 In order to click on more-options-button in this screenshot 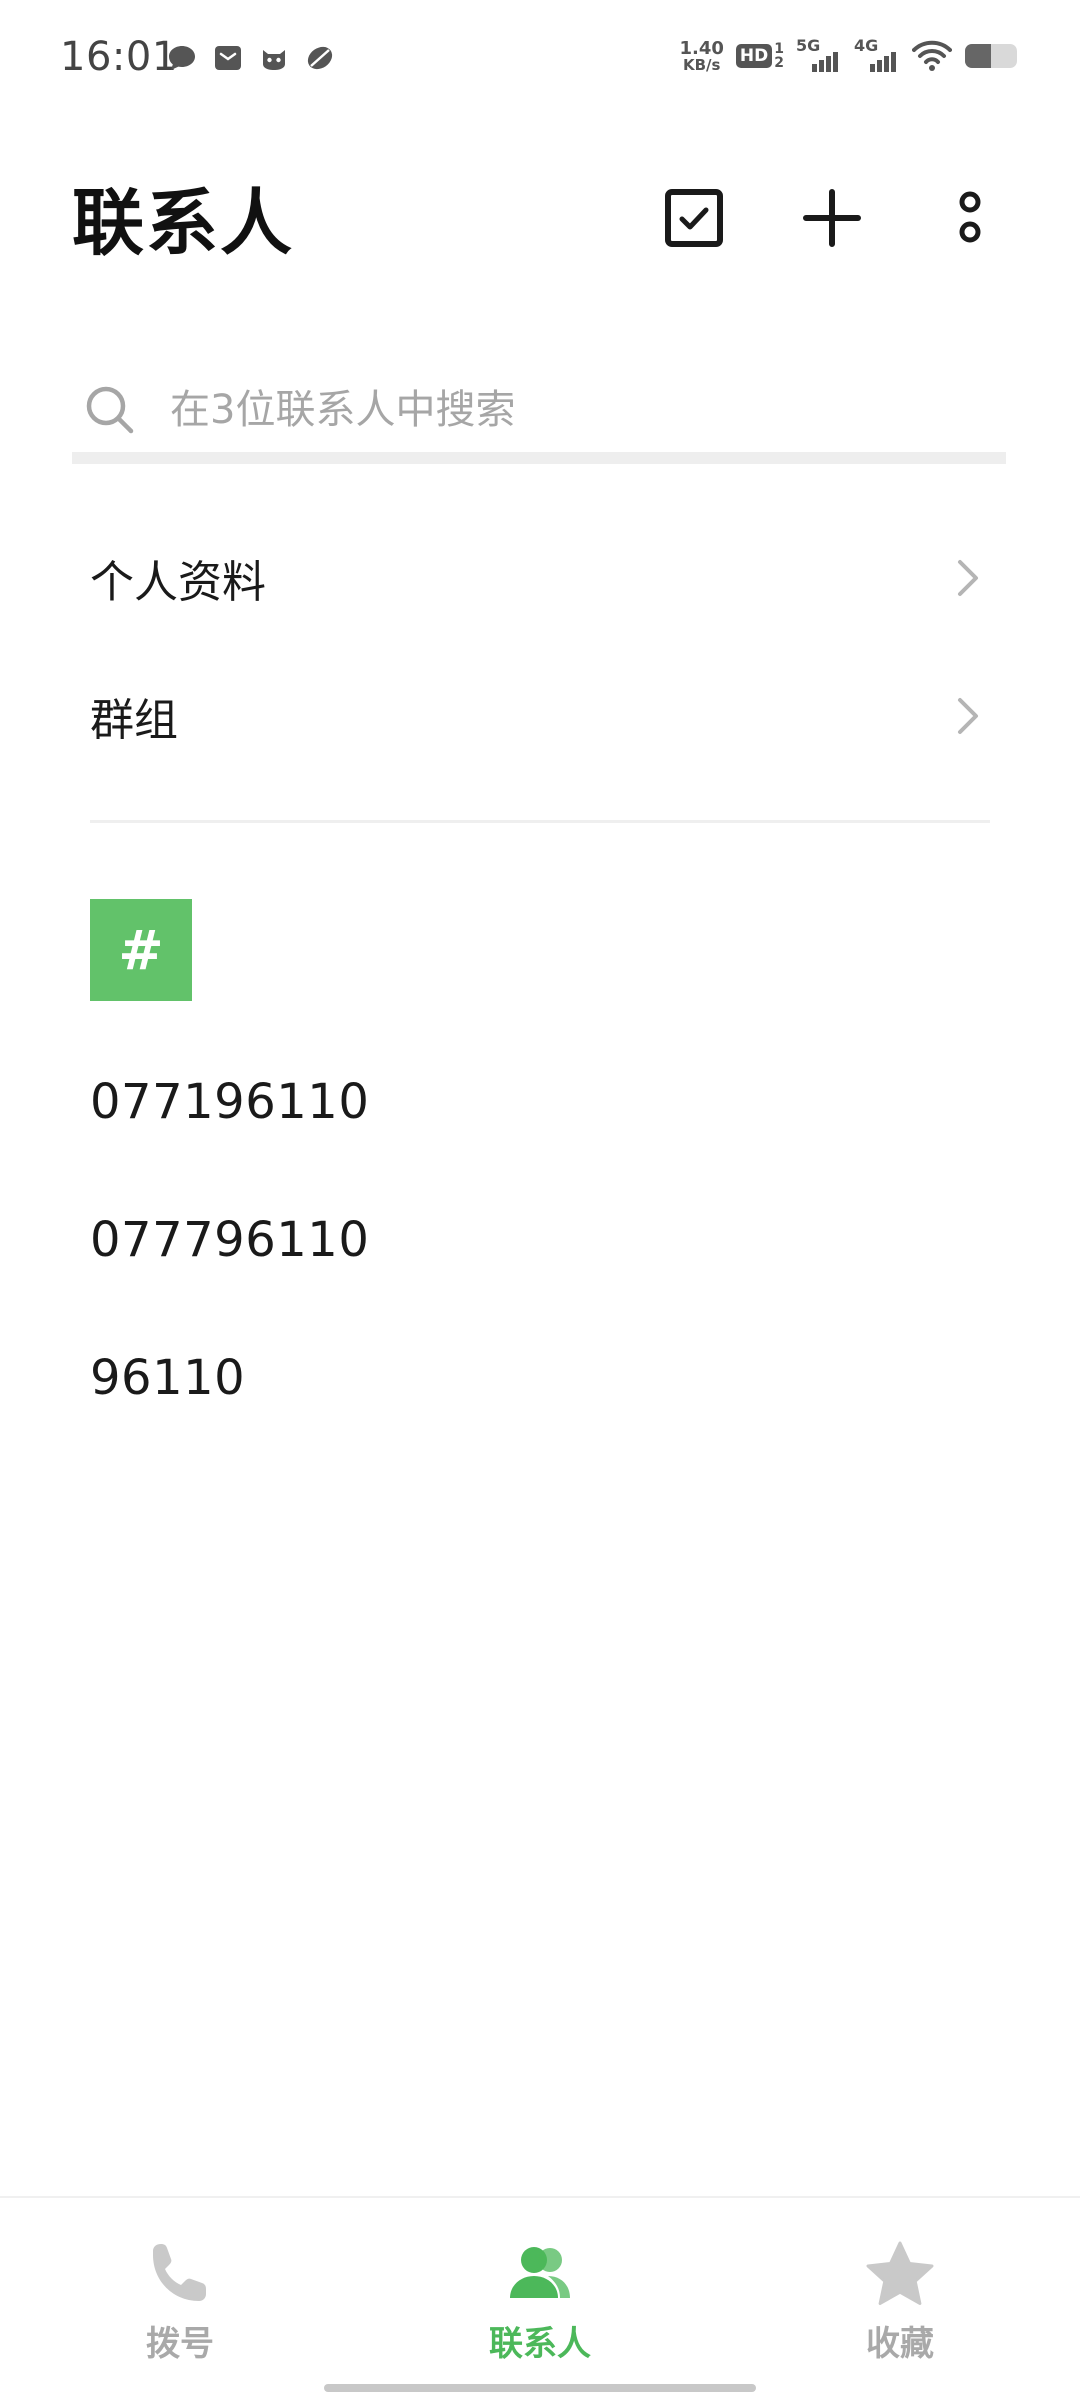, I will do `click(970, 218)`.